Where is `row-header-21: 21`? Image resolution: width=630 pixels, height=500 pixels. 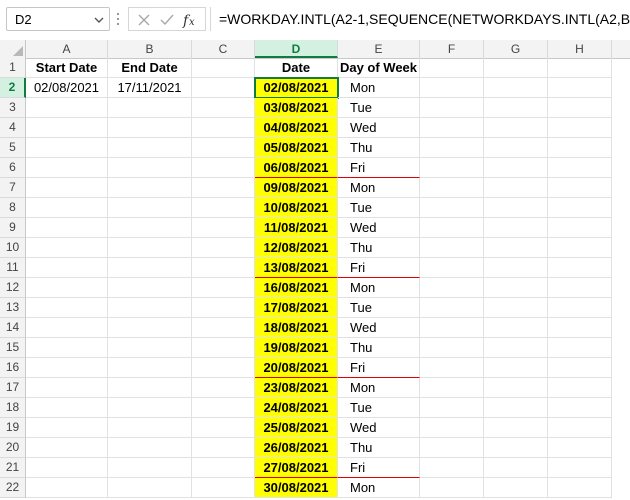 row-header-21: 21 is located at coordinates (13, 468).